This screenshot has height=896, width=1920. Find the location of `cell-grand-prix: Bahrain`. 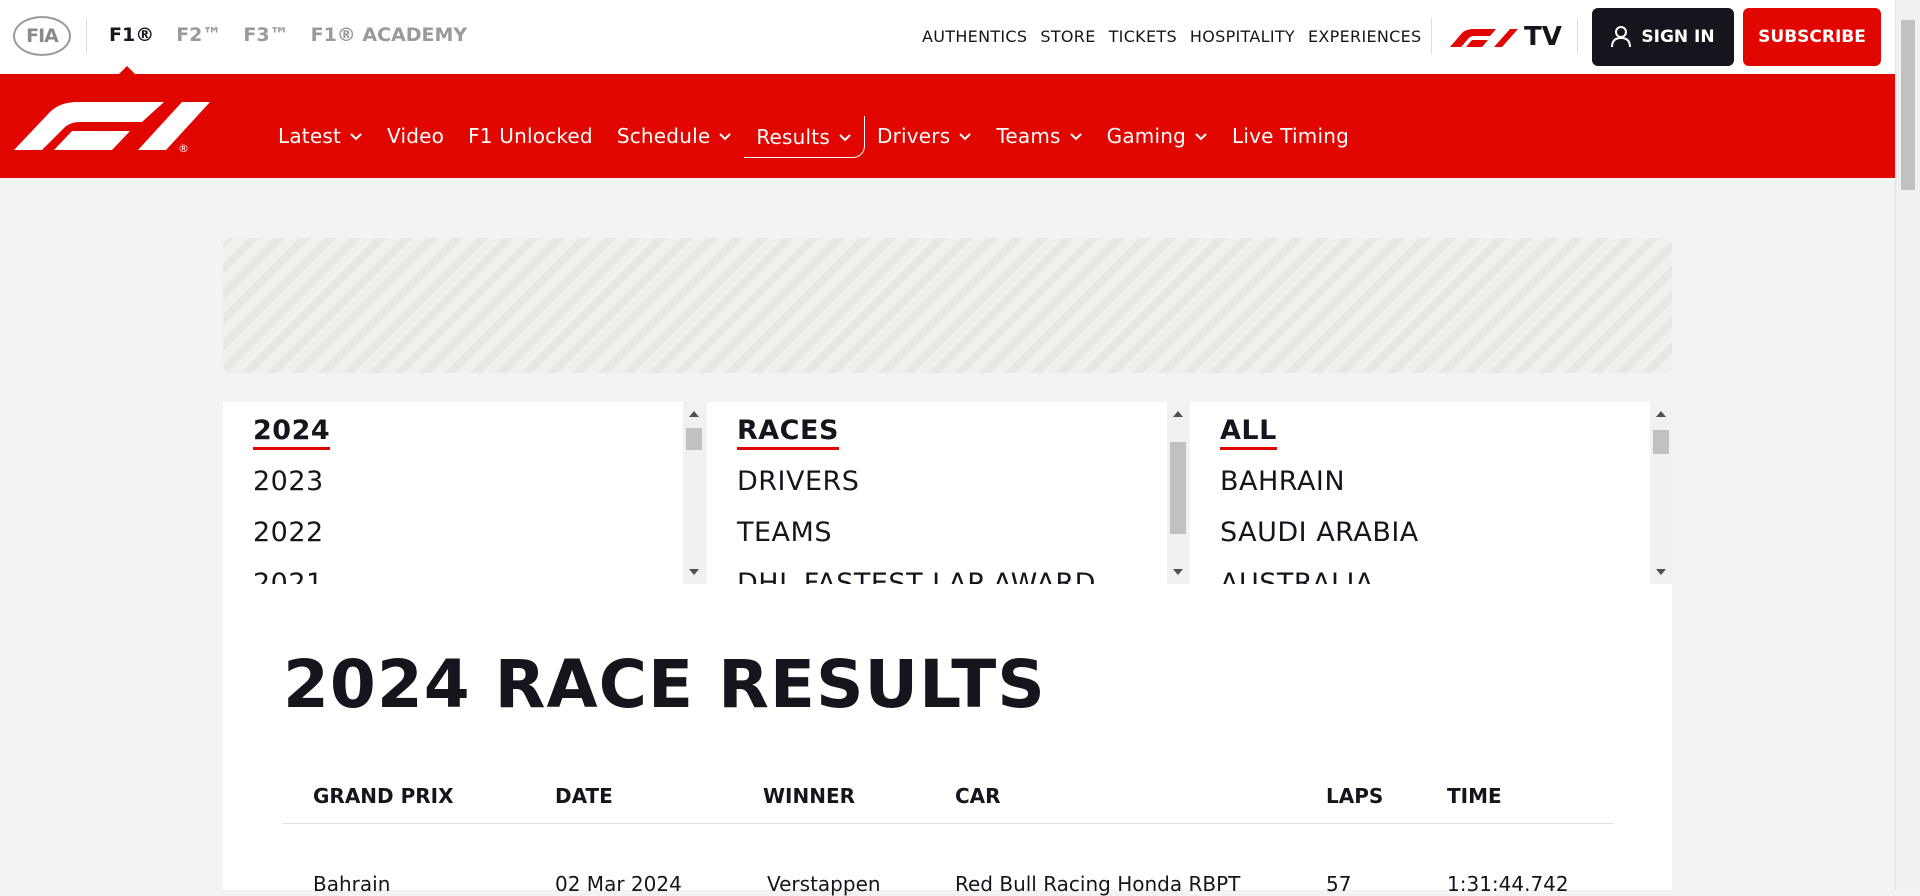

cell-grand-prix: Bahrain is located at coordinates (351, 884).